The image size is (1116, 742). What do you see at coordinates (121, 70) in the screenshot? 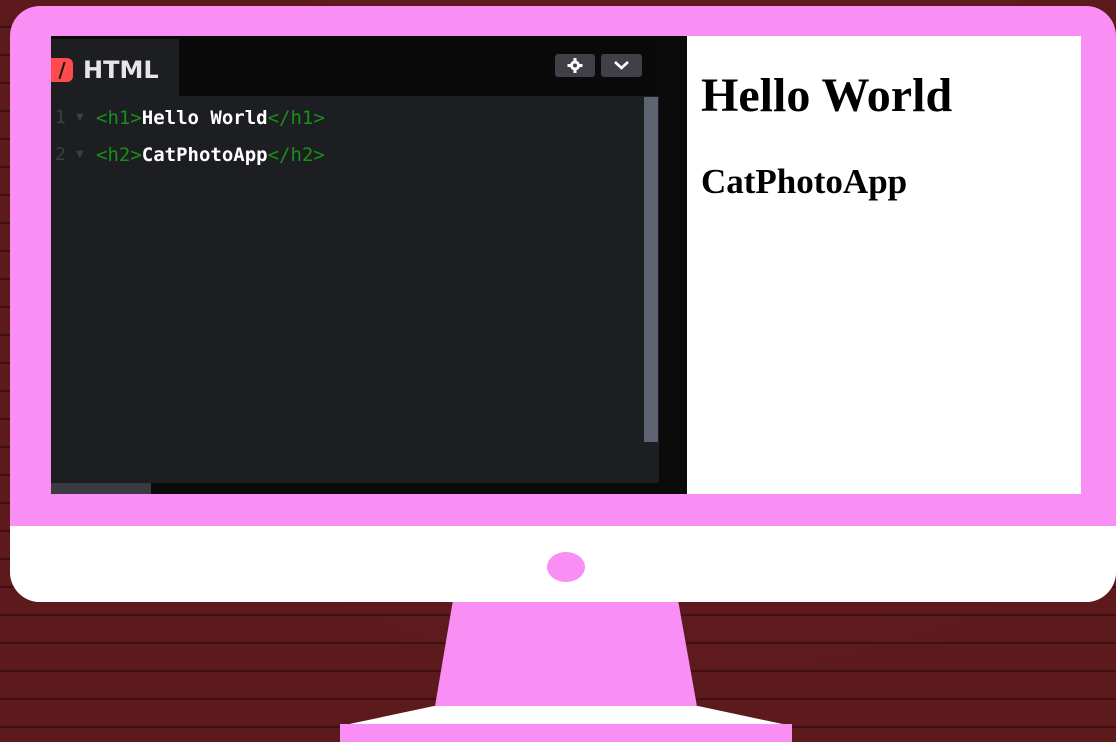
I see `tab-label: HTML` at bounding box center [121, 70].